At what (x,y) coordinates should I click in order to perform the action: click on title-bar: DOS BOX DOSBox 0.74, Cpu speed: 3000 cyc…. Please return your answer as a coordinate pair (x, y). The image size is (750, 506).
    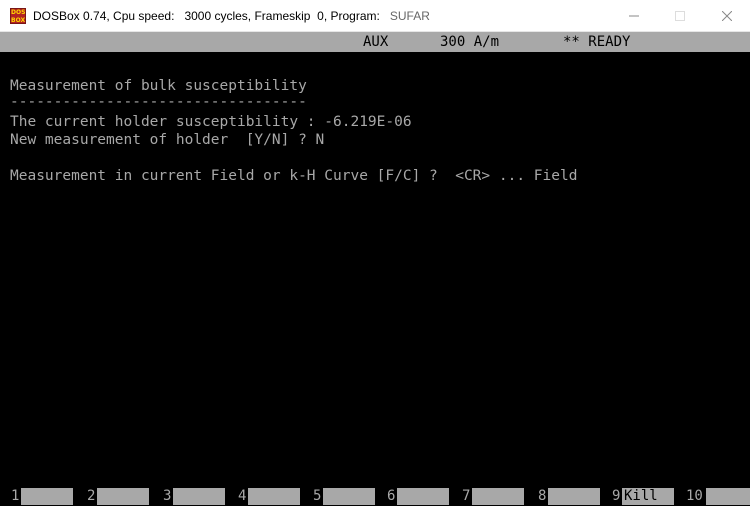
    Looking at the image, I should click on (375, 16).